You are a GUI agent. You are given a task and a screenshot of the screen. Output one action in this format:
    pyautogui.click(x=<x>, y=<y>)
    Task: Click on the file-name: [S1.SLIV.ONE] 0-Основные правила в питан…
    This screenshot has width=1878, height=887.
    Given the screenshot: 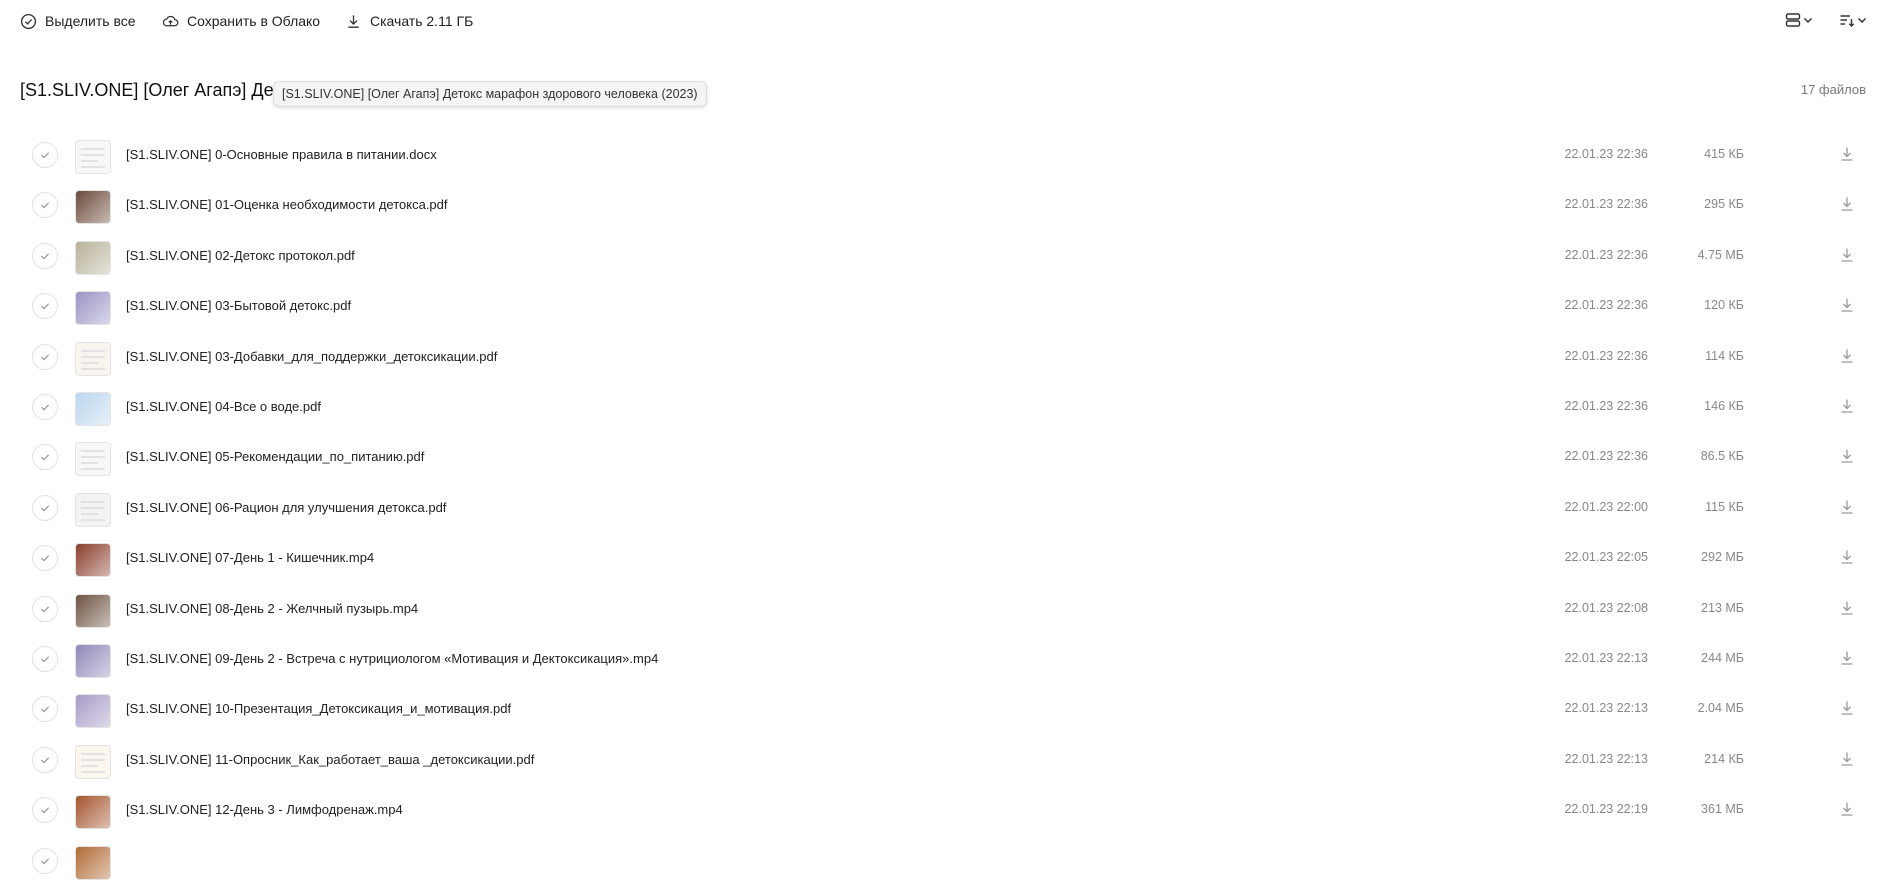 What is the action you would take?
    pyautogui.click(x=281, y=154)
    